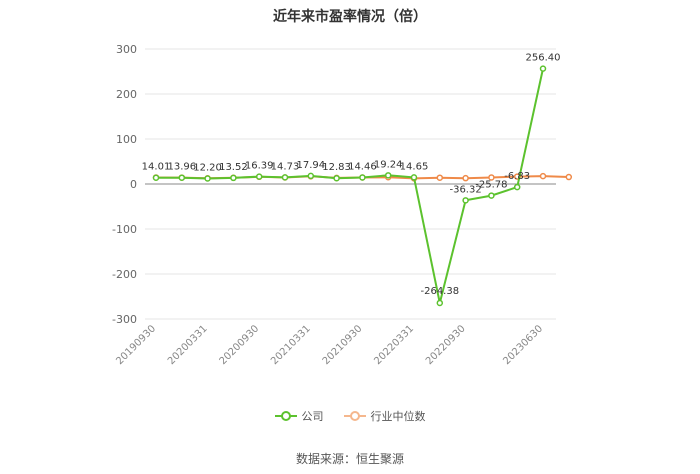 The width and height of the screenshot is (700, 474). What do you see at coordinates (349, 459) in the screenshot?
I see `data-source: 数据来源：恒生聚源` at bounding box center [349, 459].